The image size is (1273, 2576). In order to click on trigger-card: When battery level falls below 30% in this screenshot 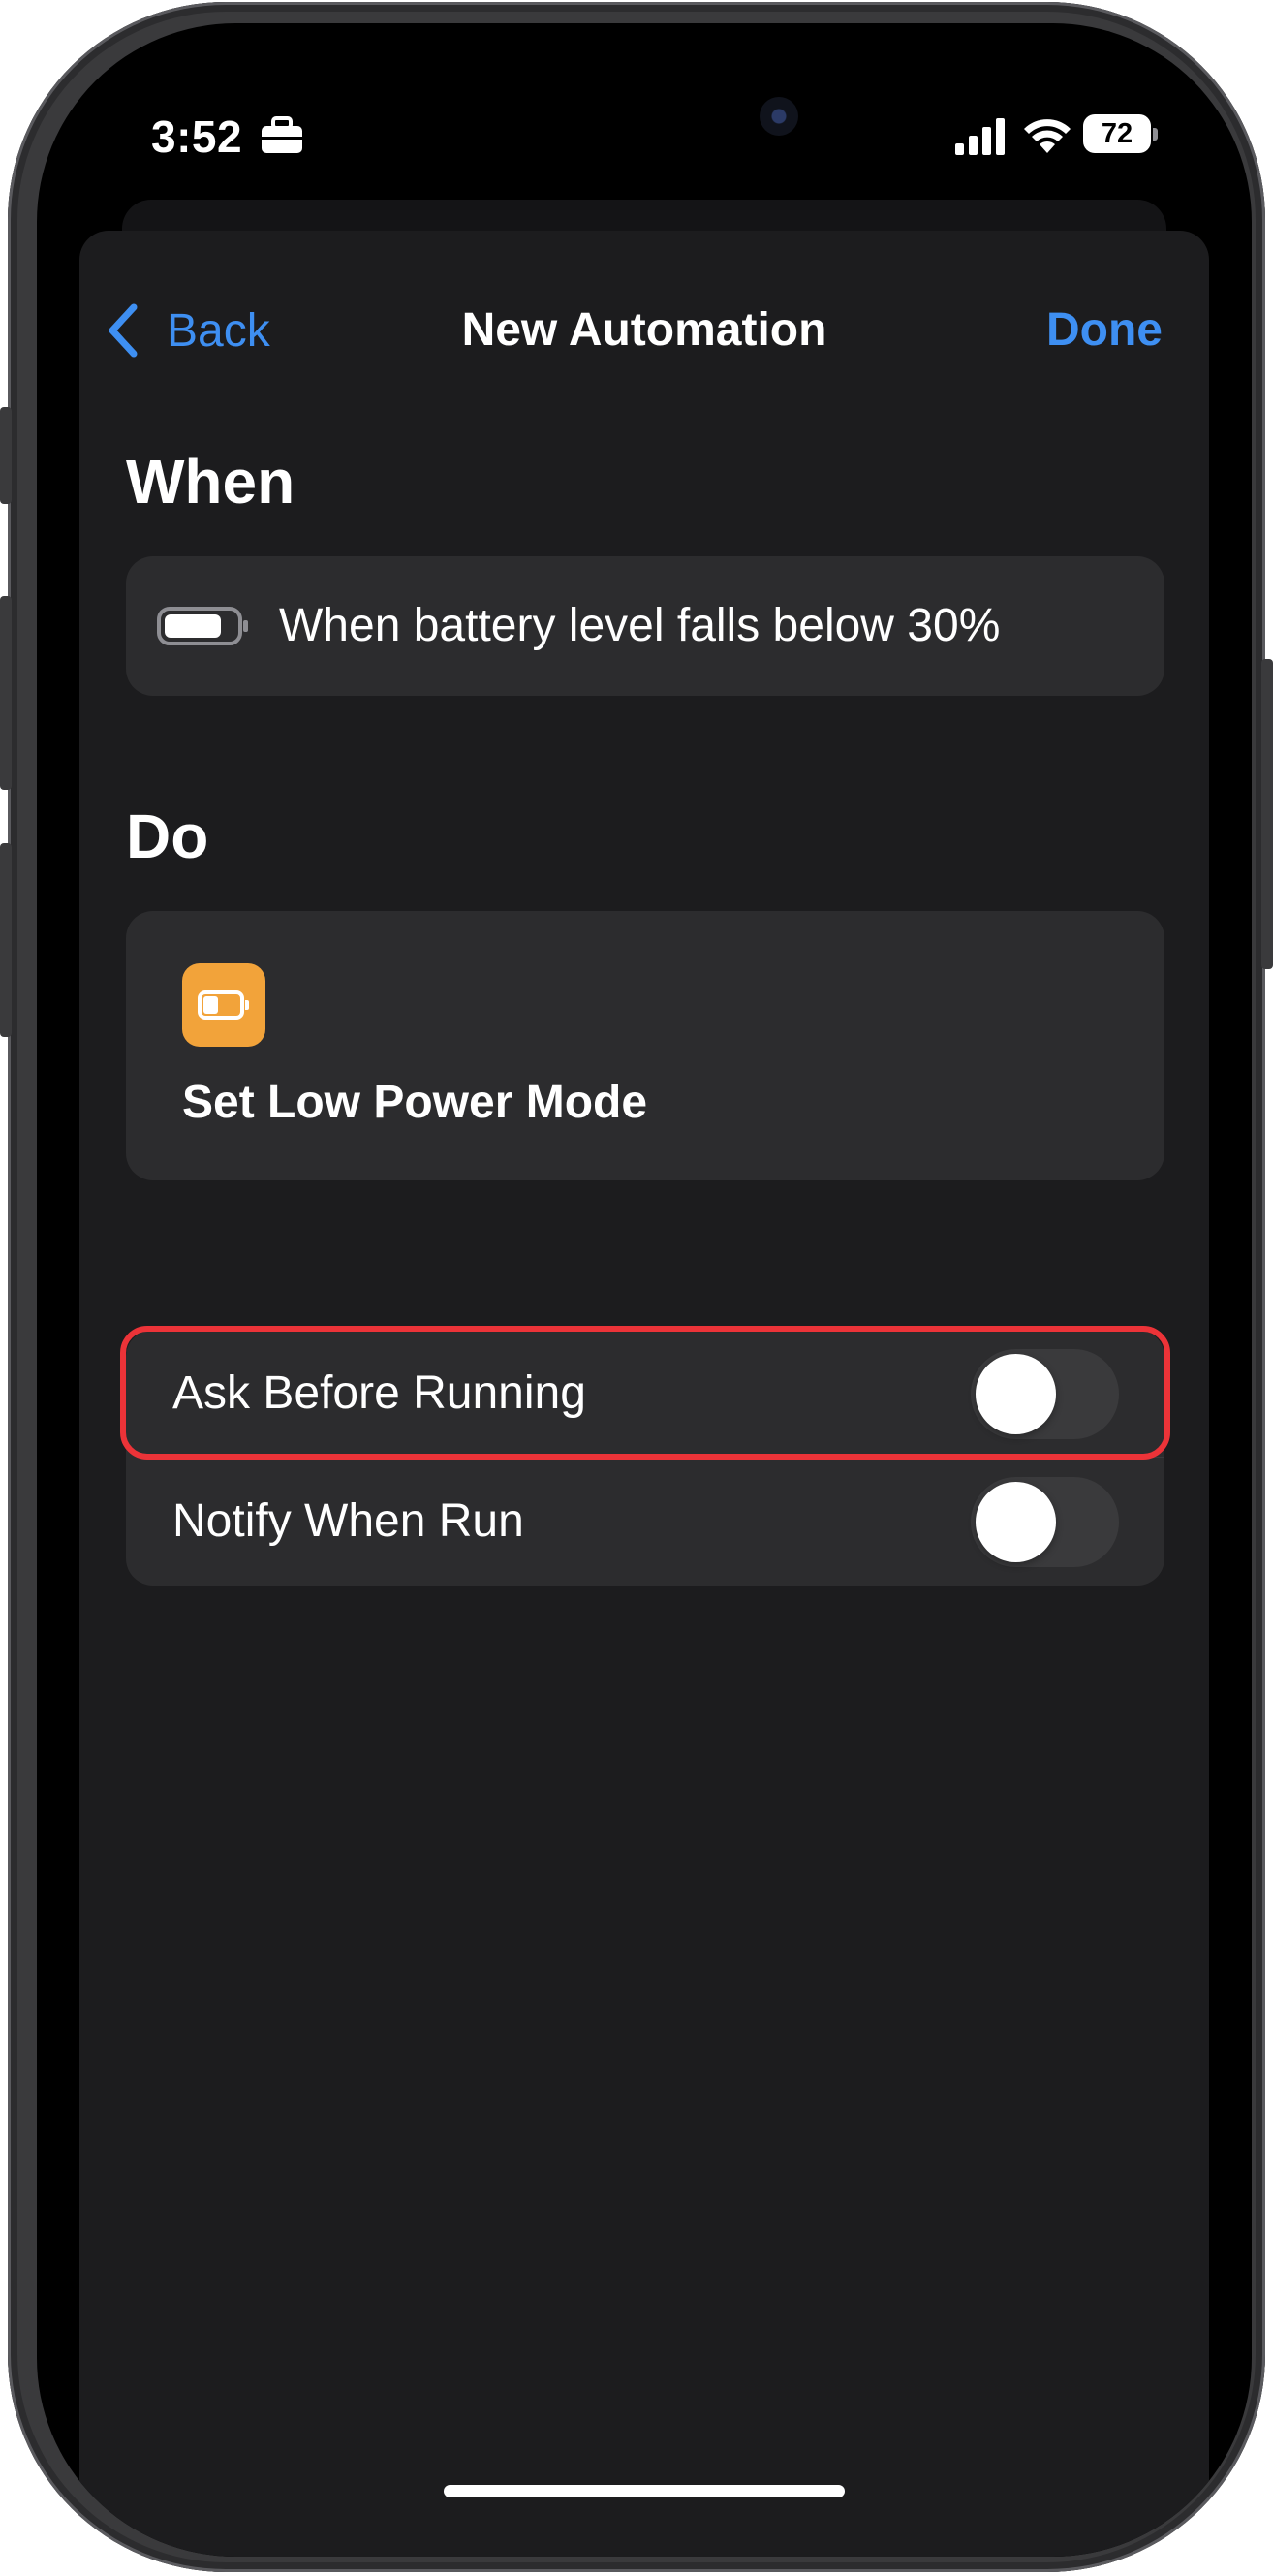, I will do `click(645, 626)`.